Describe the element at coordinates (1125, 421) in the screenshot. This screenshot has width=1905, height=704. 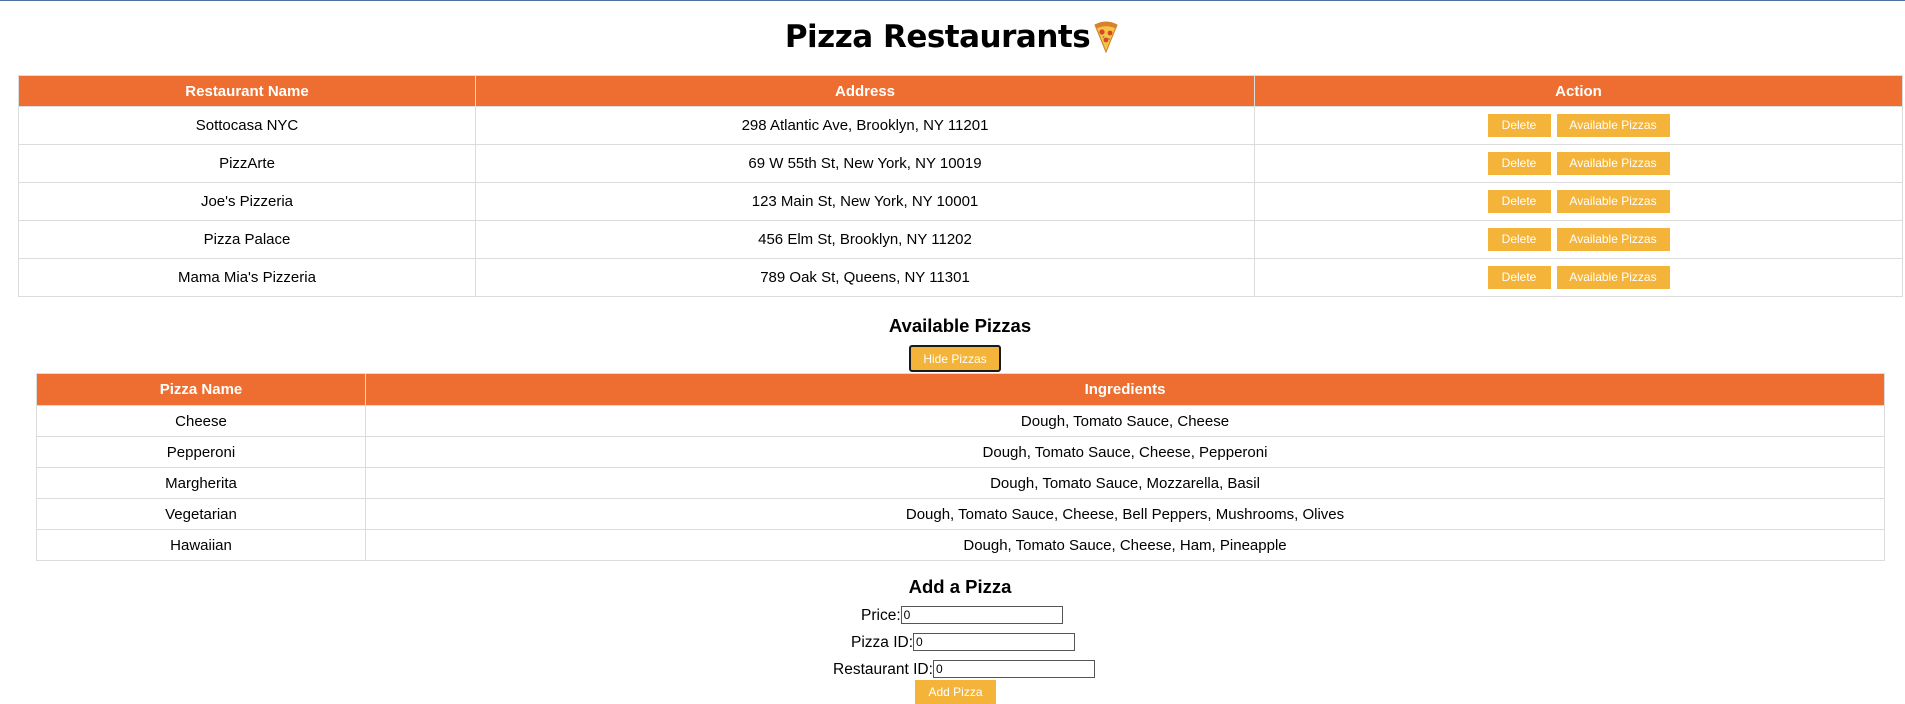
I see `pizza-ingredients-cell: Dough, Tomato Sauce, Cheese` at that location.